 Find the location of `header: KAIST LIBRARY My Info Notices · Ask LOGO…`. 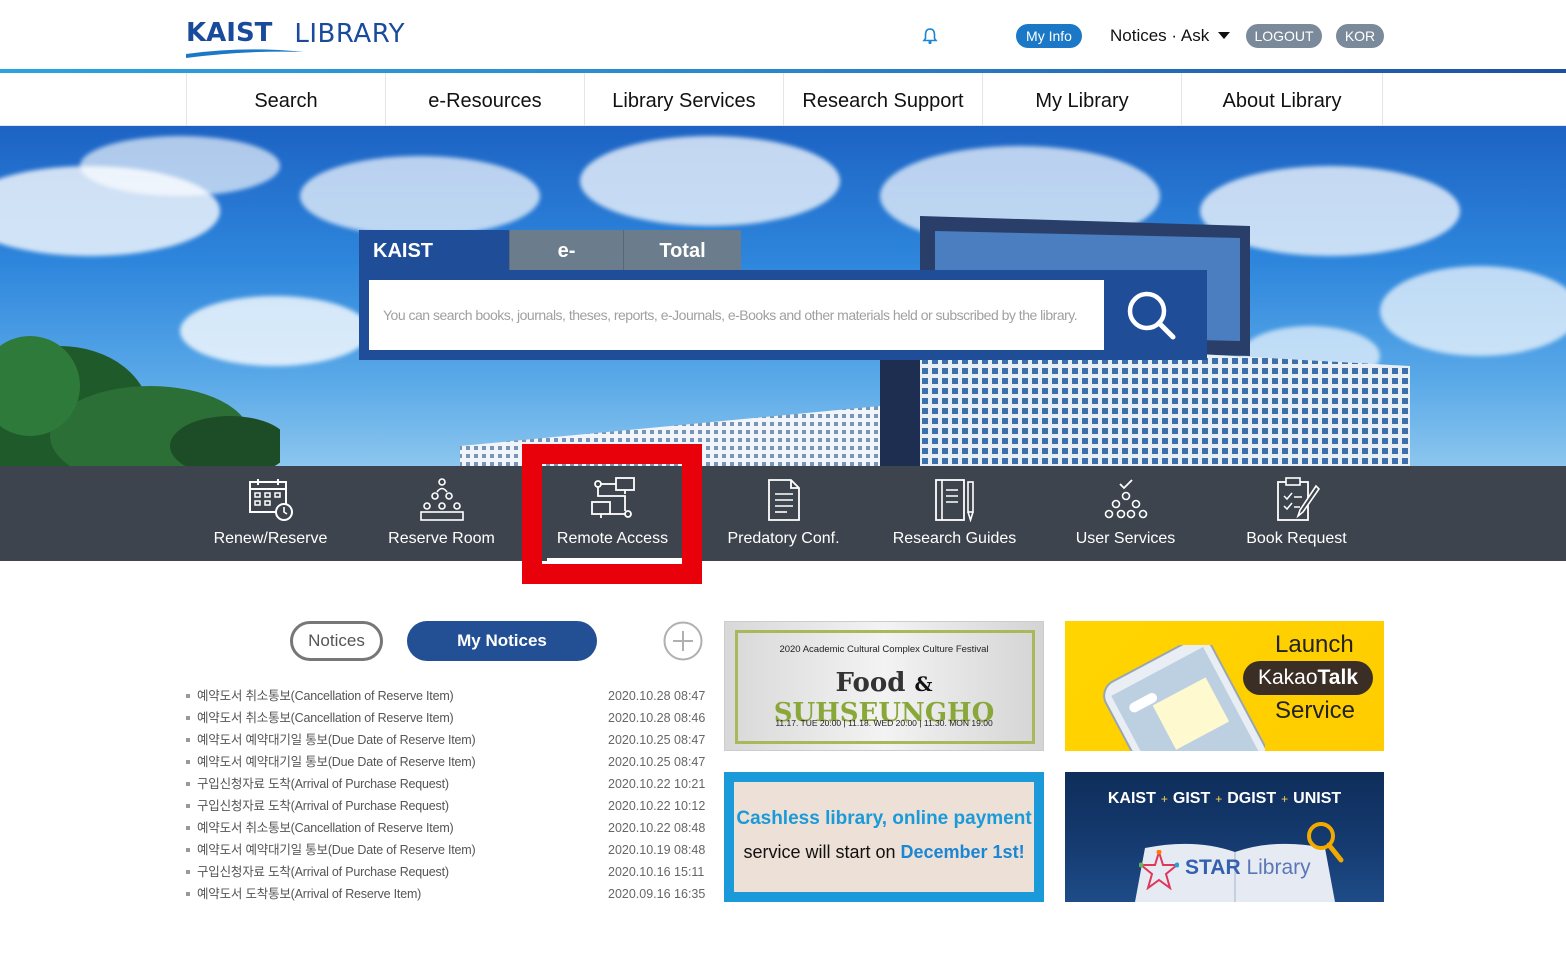

header: KAIST LIBRARY My Info Notices · Ask LOGO… is located at coordinates (783, 36).